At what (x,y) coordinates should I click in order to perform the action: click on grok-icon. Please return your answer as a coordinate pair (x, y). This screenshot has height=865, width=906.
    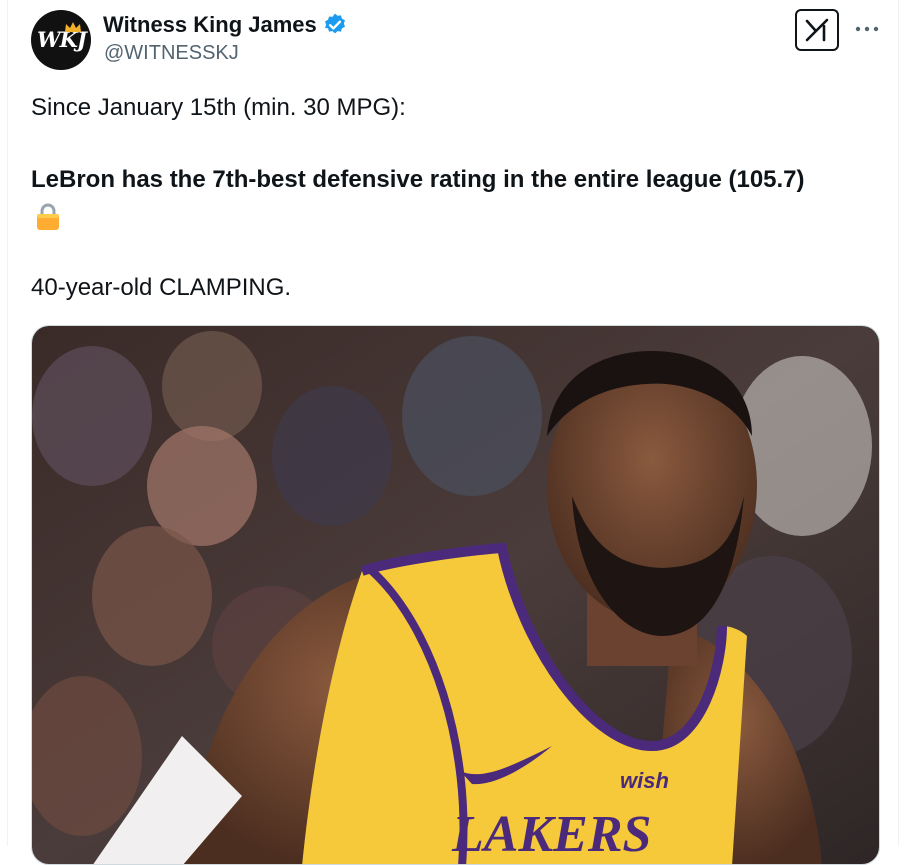
    Looking at the image, I should click on (817, 30).